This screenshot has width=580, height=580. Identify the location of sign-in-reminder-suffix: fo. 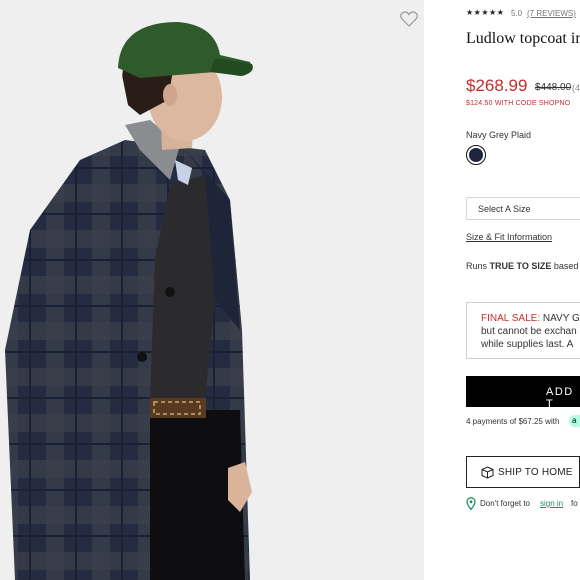
(574, 503).